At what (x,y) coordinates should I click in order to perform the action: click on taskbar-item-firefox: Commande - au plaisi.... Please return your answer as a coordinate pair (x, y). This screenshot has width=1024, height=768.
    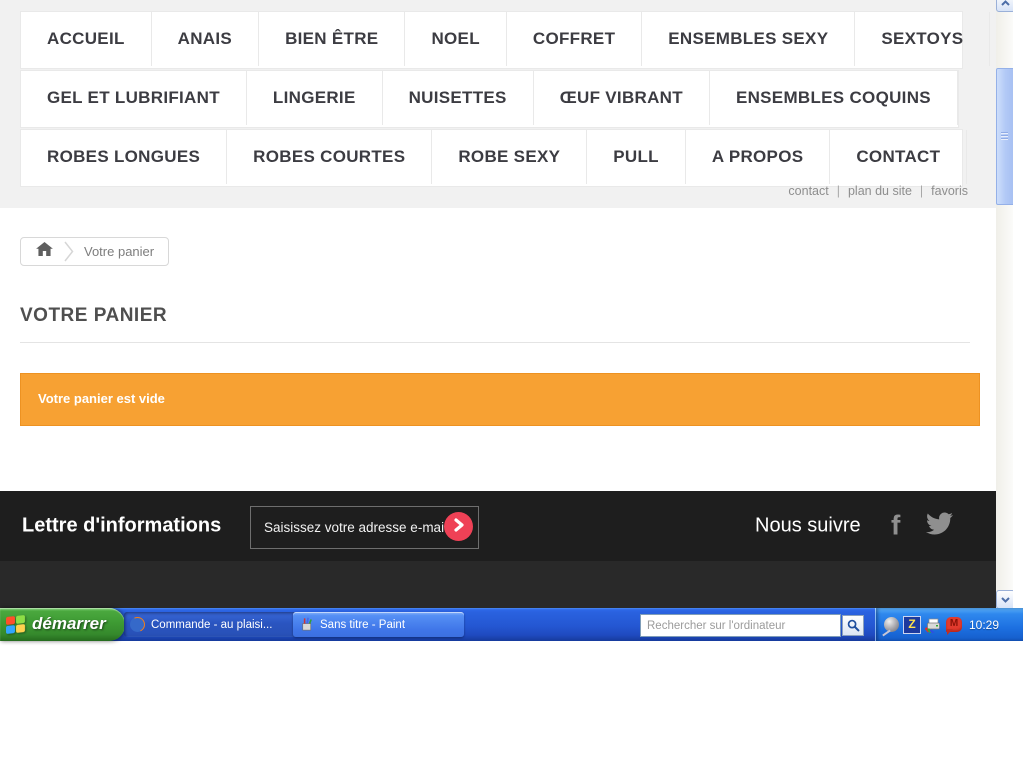
    Looking at the image, I should click on (212, 624).